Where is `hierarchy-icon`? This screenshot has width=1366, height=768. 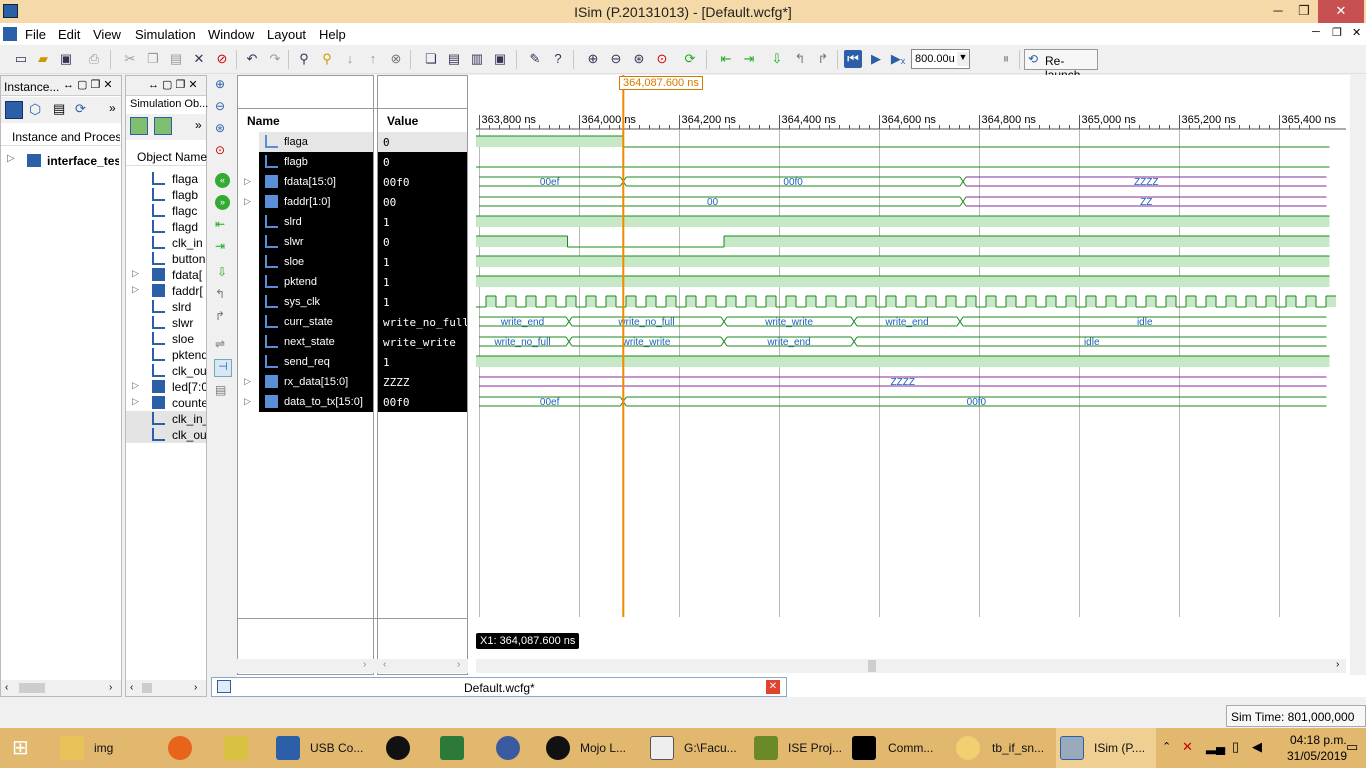 hierarchy-icon is located at coordinates (14, 110).